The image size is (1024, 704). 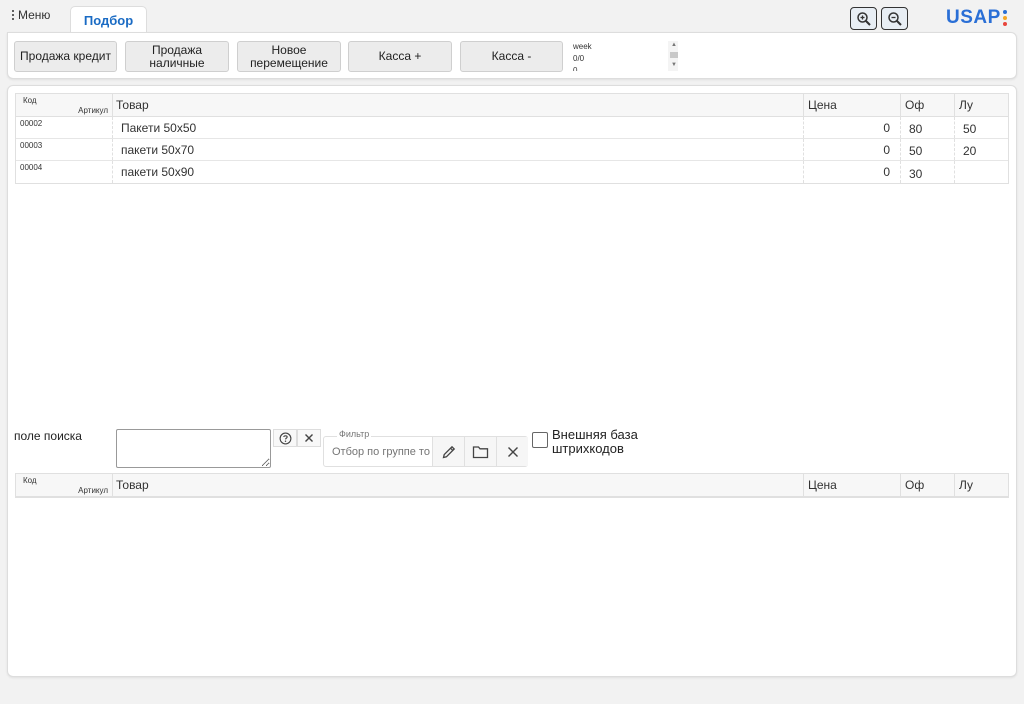 What do you see at coordinates (981, 172) in the screenshot?
I see `row-lu` at bounding box center [981, 172].